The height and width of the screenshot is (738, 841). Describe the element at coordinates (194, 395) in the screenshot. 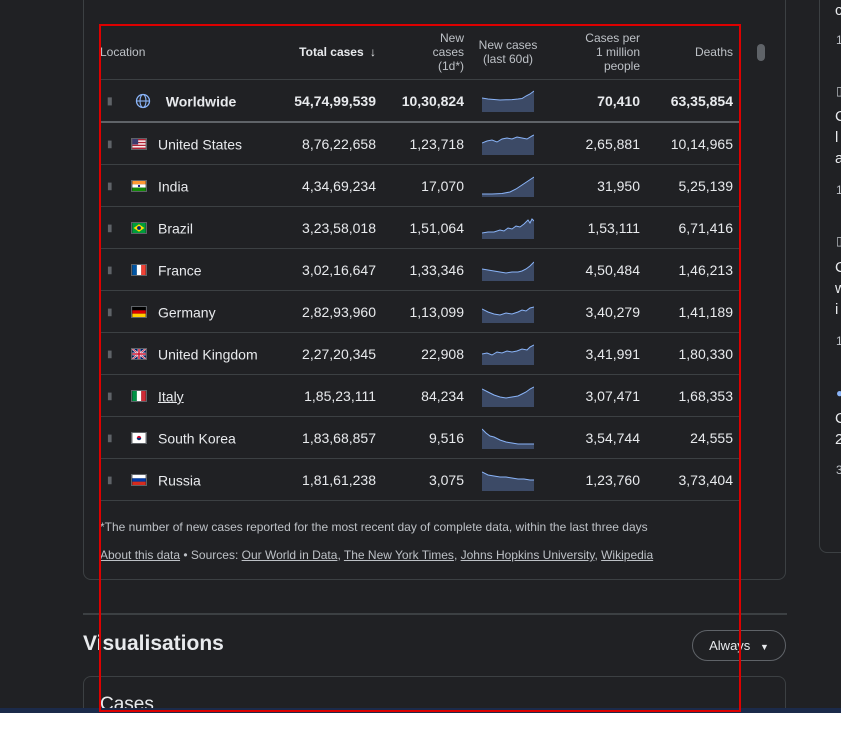

I see `location-cell: ▮ Italy` at that location.